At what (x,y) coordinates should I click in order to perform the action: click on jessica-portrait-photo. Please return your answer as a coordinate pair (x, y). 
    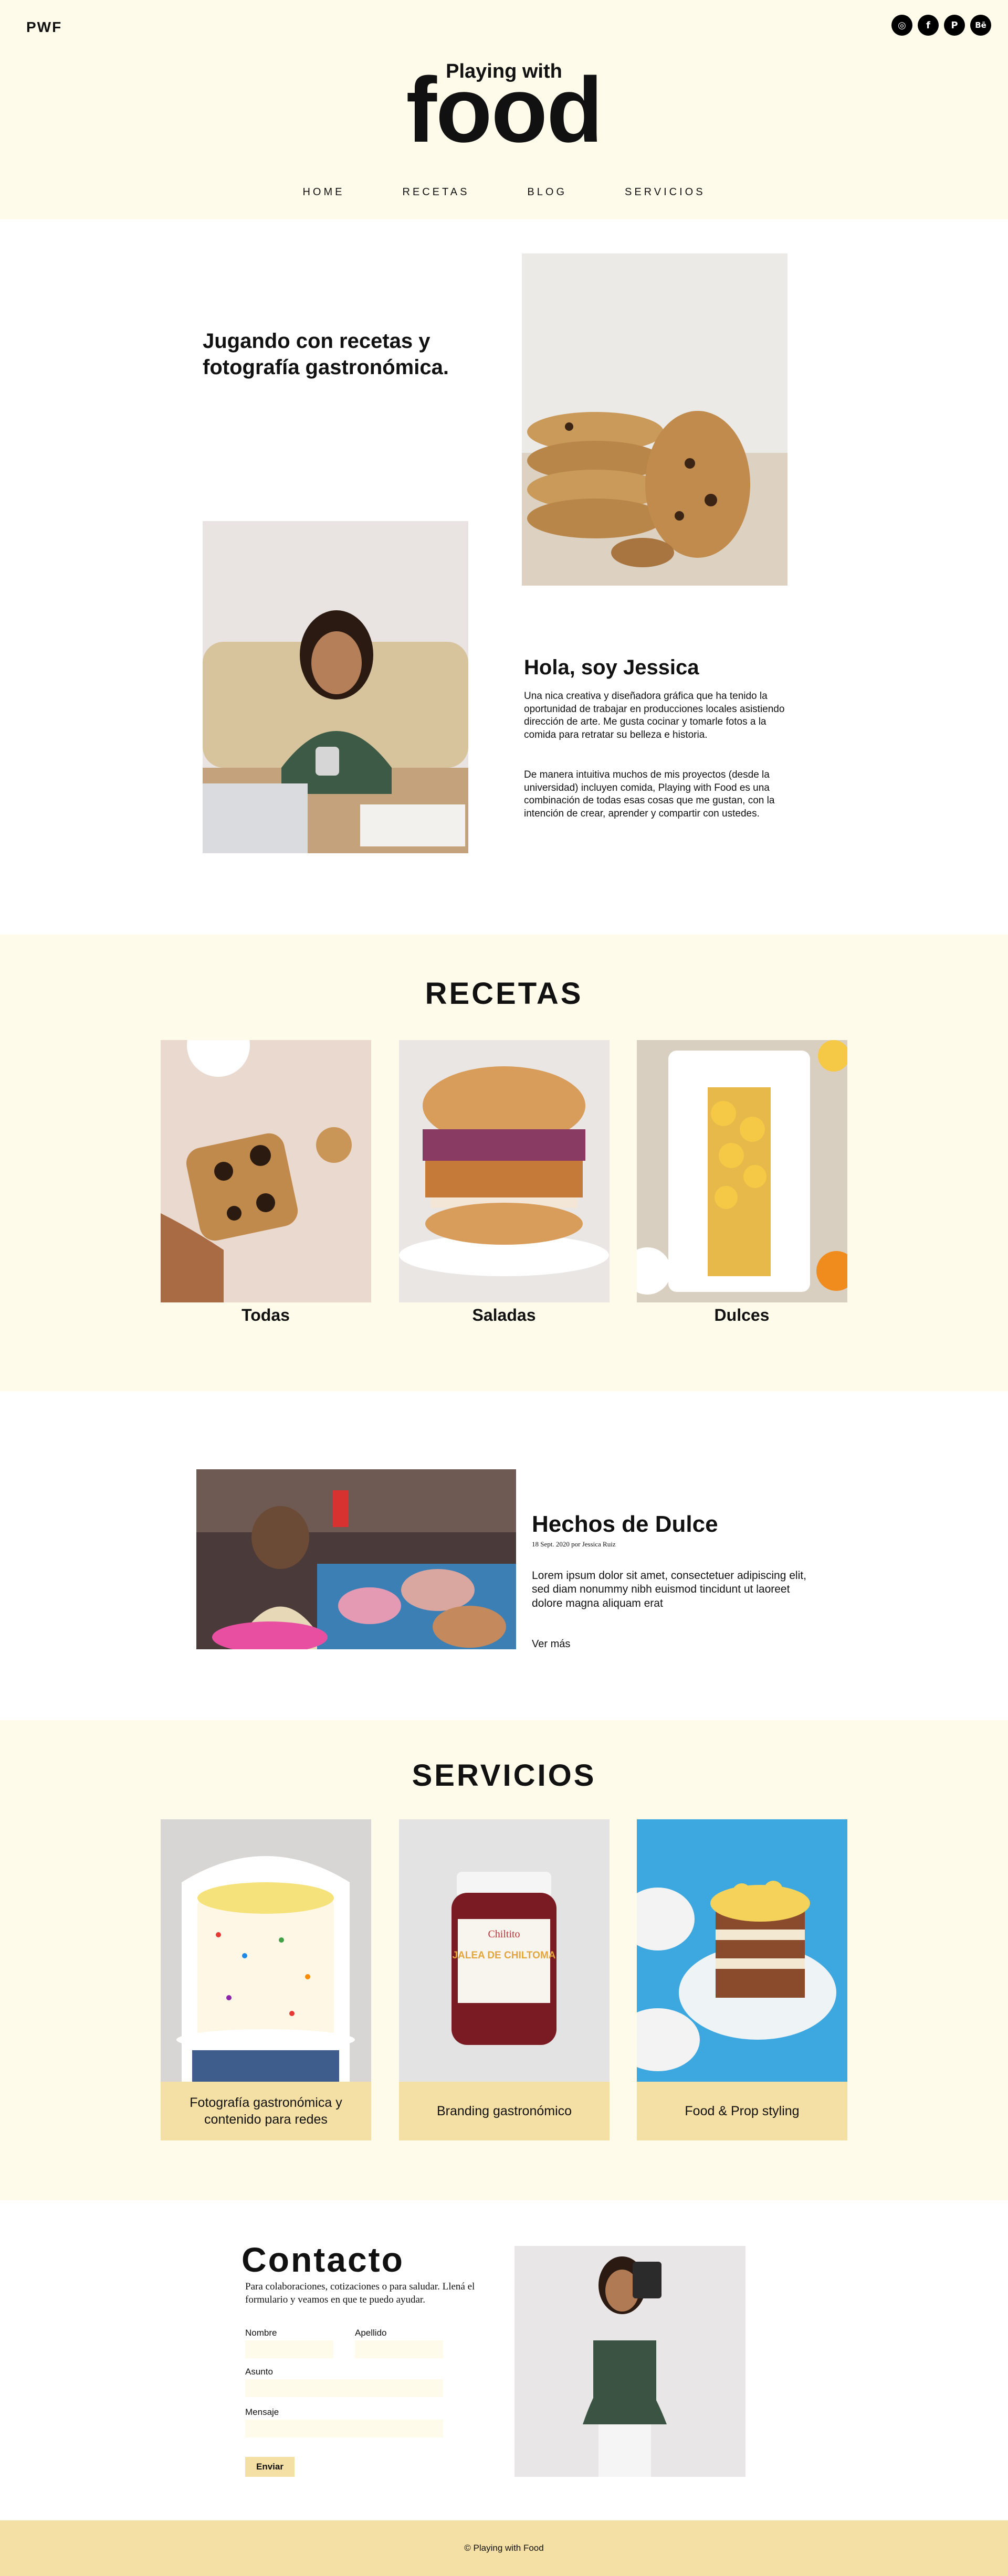
    Looking at the image, I should click on (335, 687).